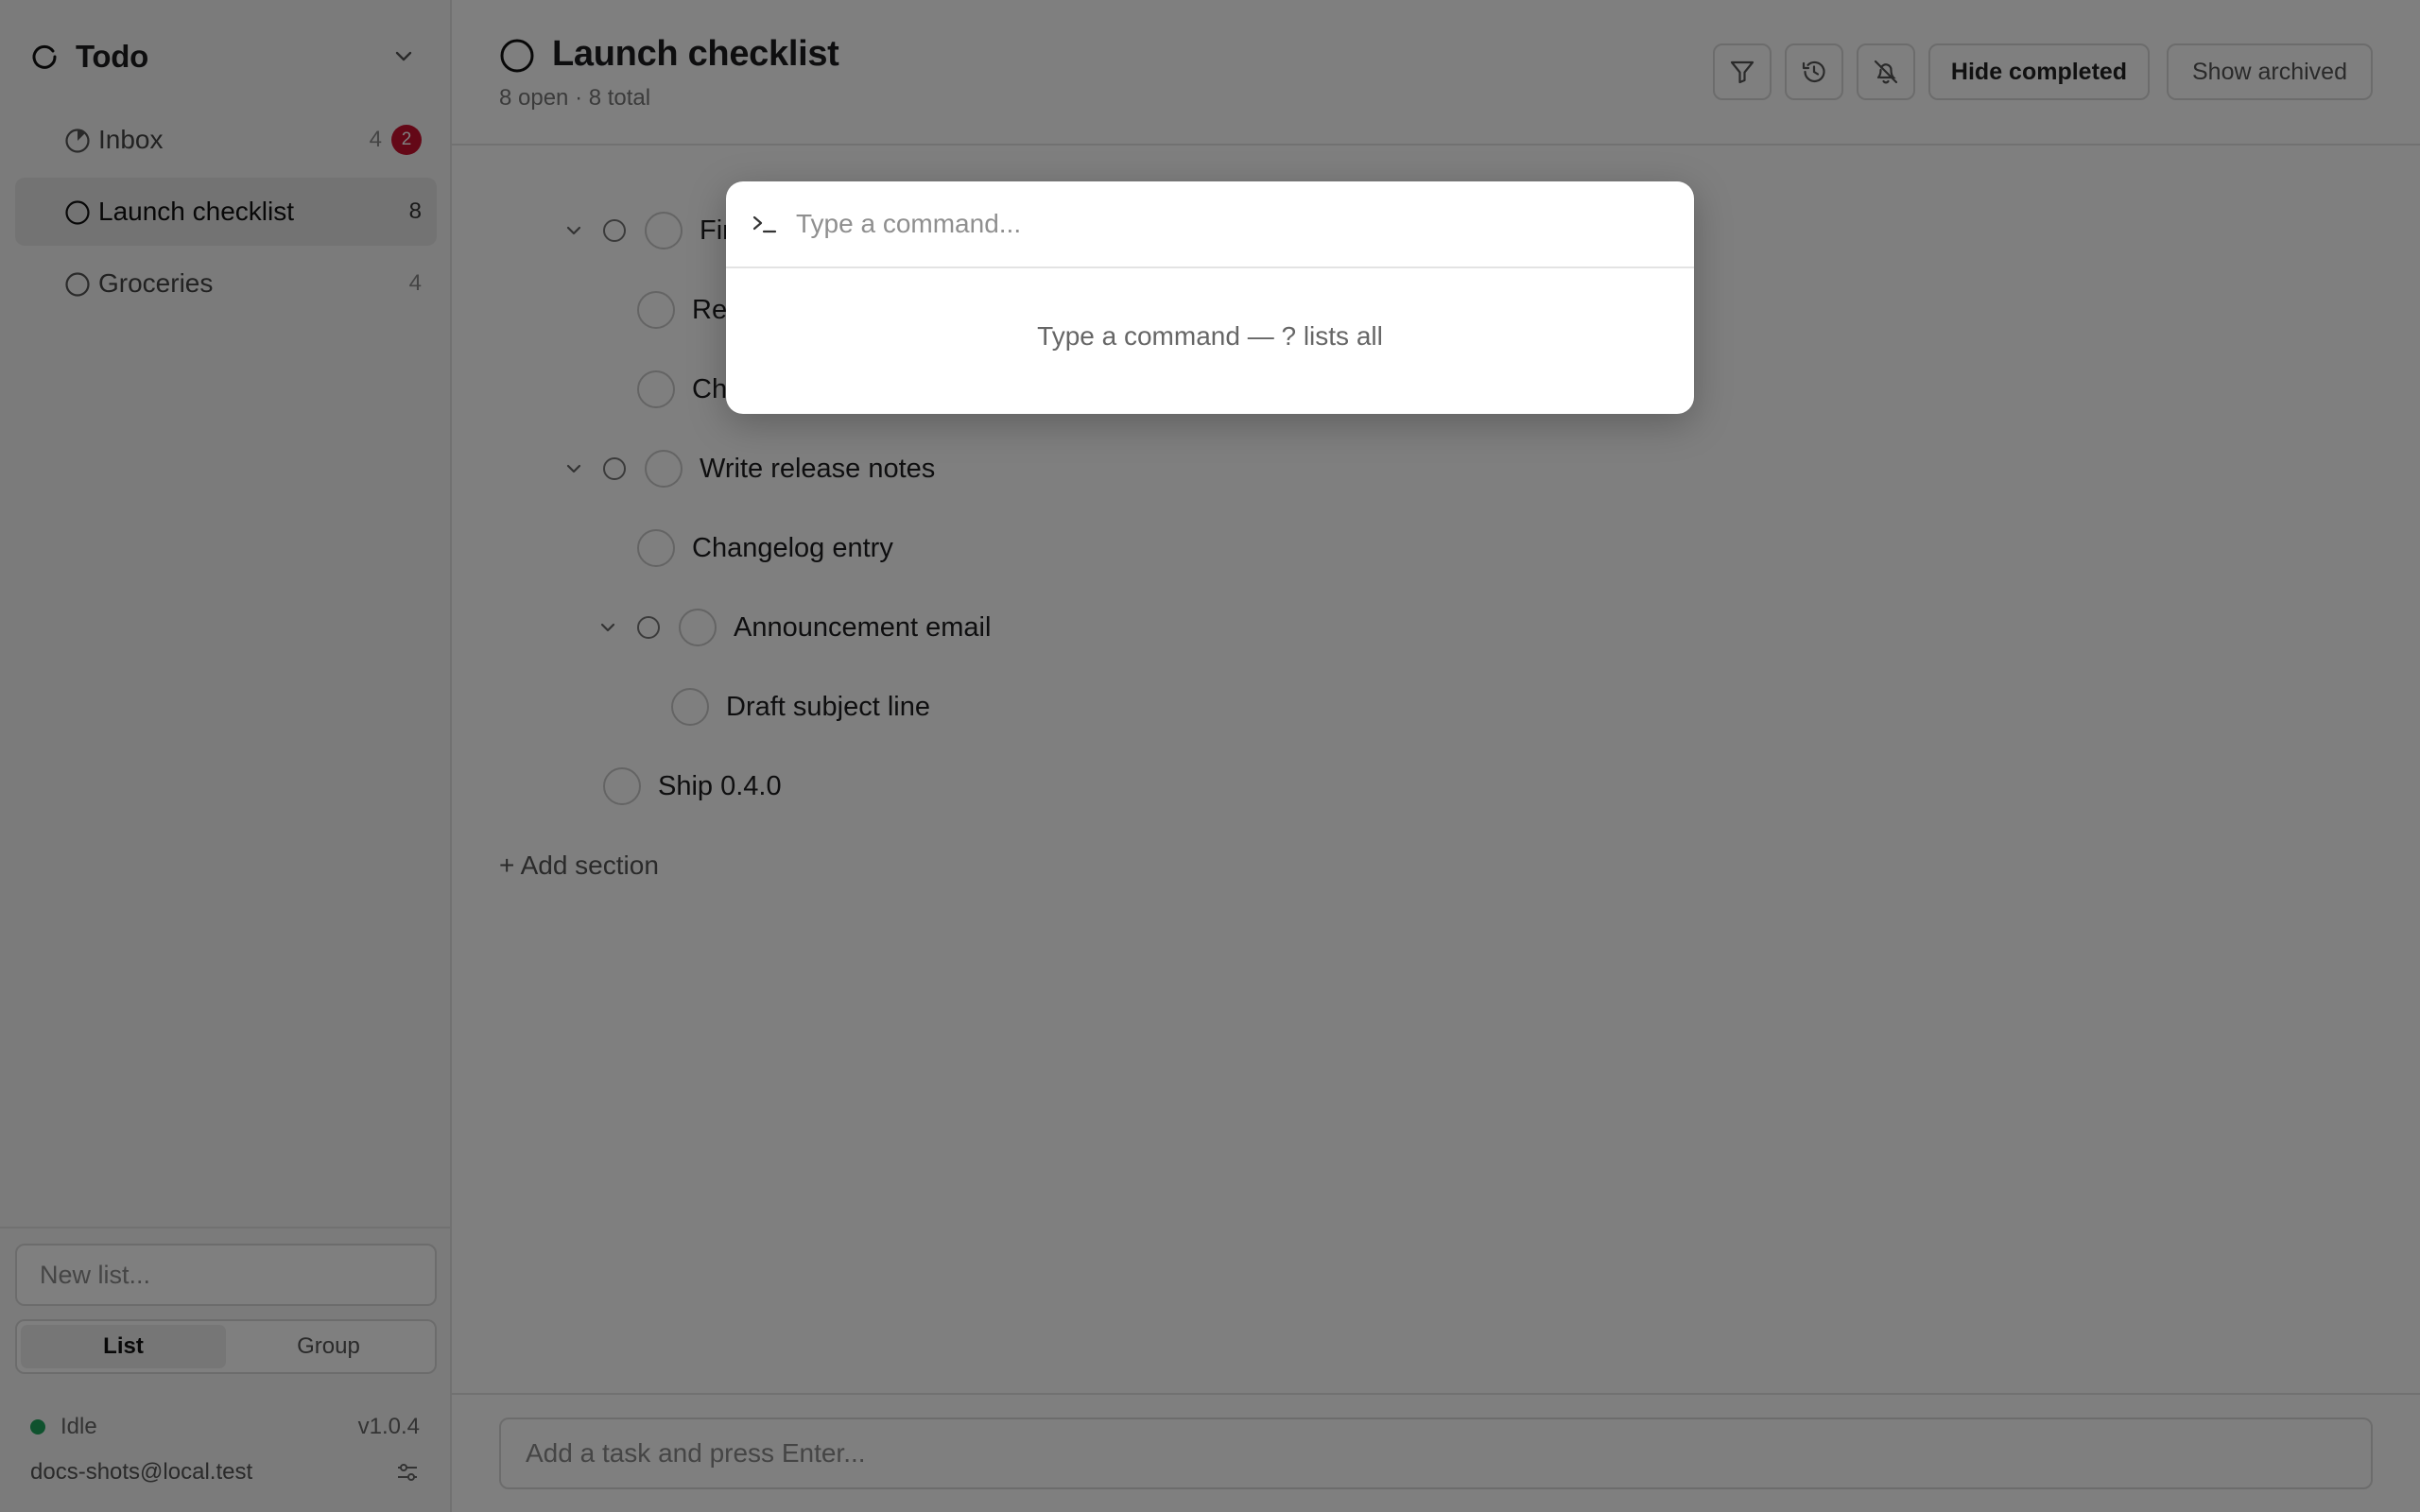 The height and width of the screenshot is (1512, 2420). I want to click on command-input, so click(1232, 224).